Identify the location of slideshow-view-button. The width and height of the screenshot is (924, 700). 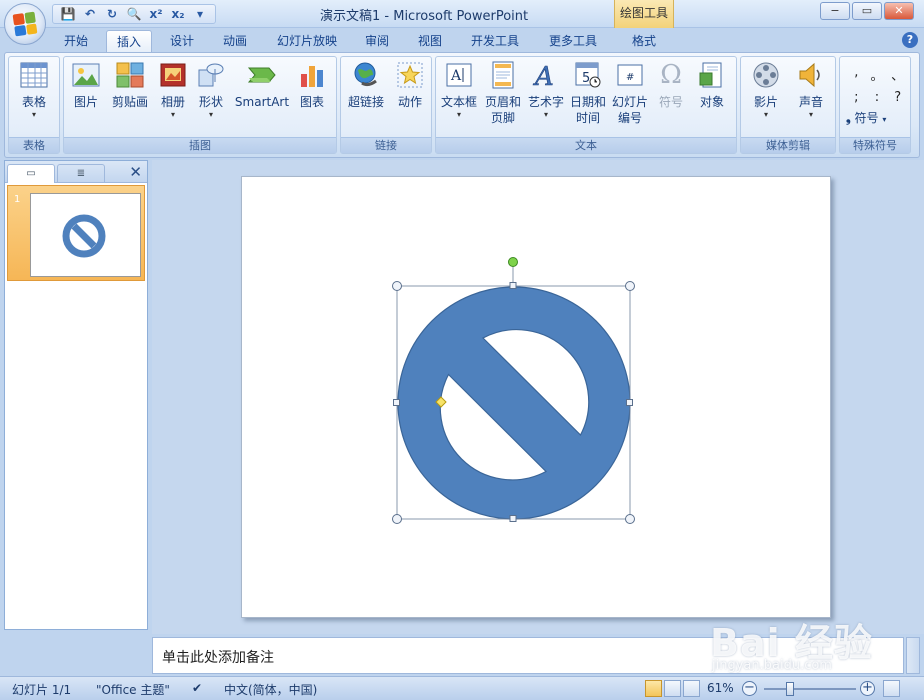
(691, 688).